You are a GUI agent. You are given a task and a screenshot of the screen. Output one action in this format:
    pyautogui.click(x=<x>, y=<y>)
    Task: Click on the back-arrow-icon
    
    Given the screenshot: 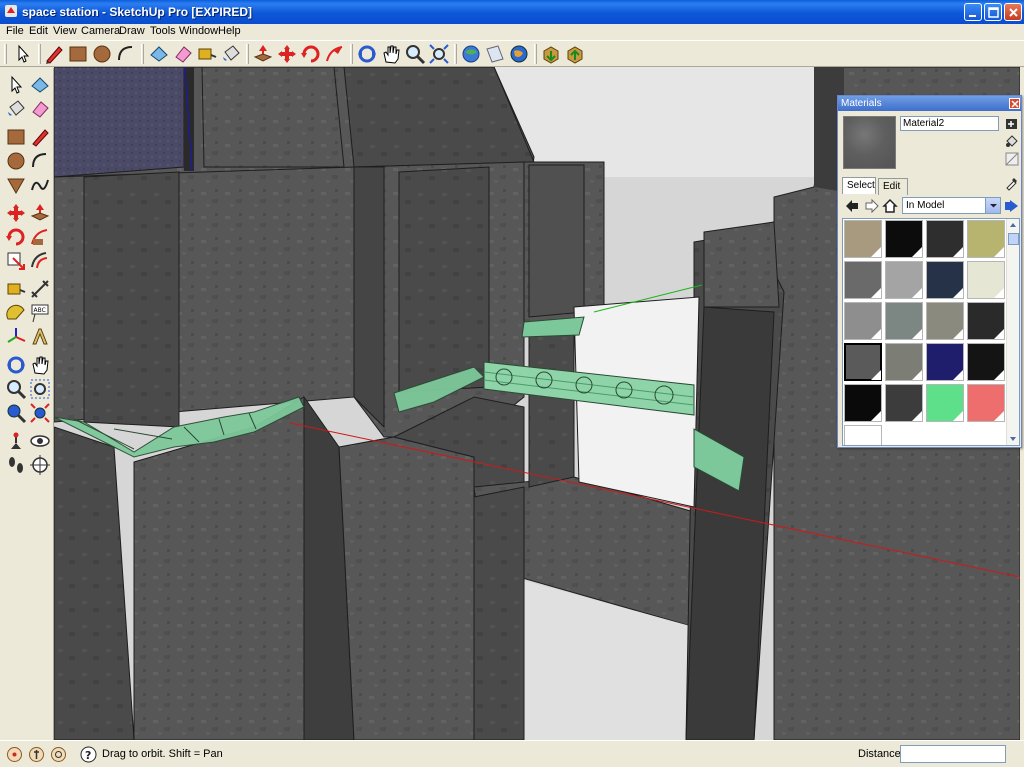 What is the action you would take?
    pyautogui.click(x=852, y=206)
    